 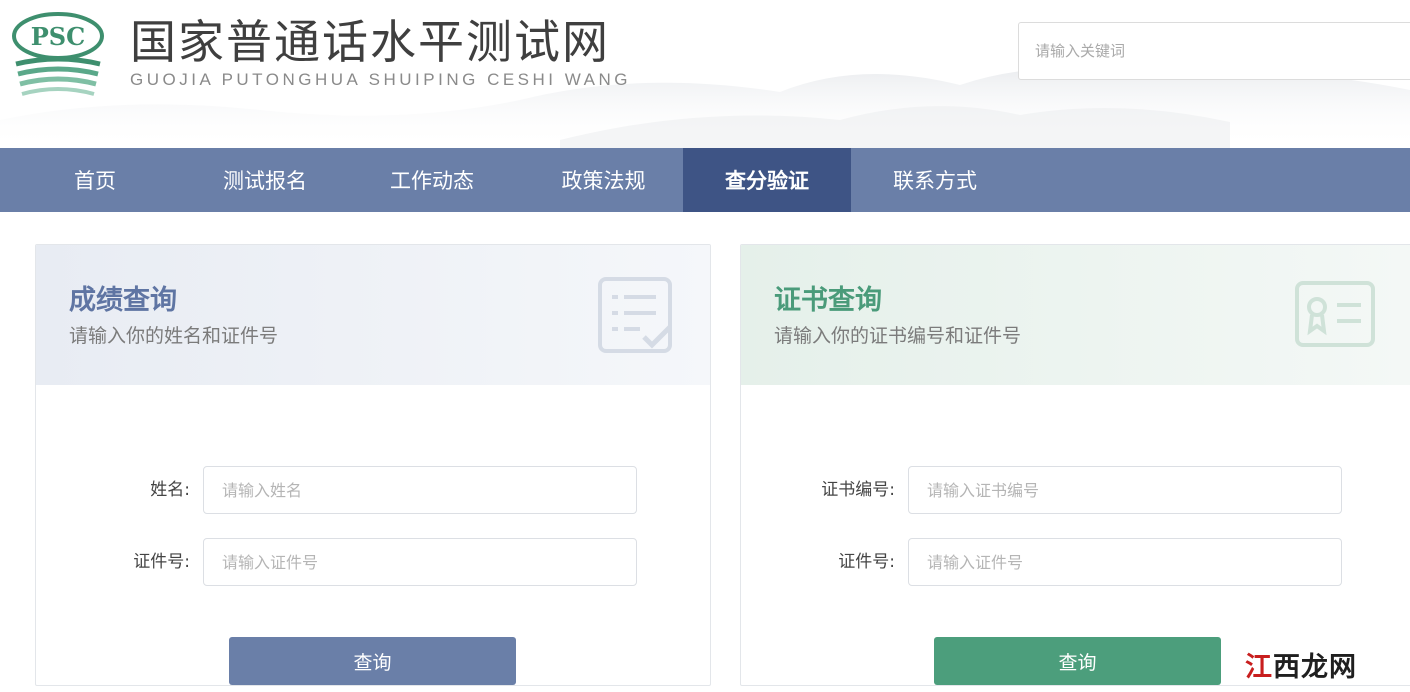 I want to click on main-nav: 首页 测试报名 工作动态 政策法规 查分验证 联系方式, so click(x=705, y=180).